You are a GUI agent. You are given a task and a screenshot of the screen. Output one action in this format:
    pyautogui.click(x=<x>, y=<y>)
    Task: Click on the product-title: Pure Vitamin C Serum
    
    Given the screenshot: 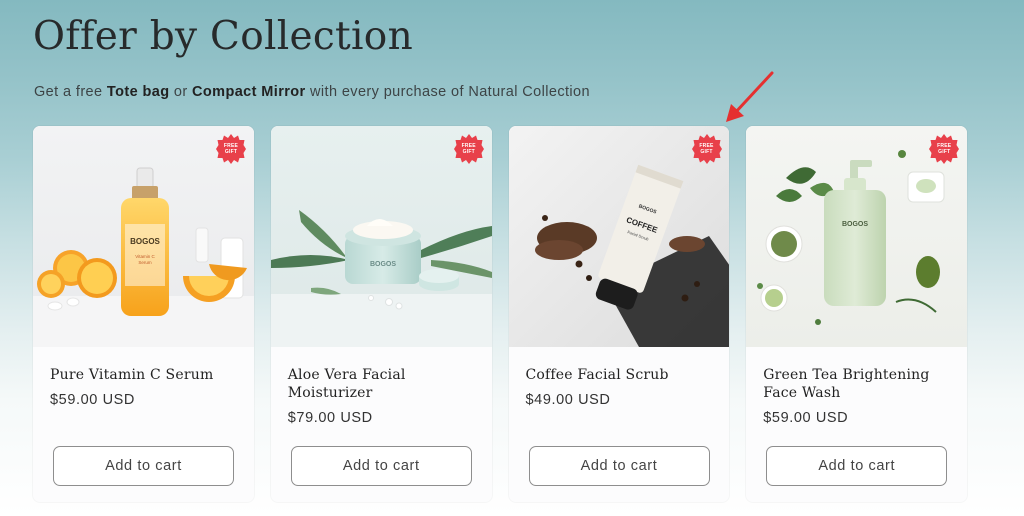 What is the action you would take?
    pyautogui.click(x=145, y=375)
    